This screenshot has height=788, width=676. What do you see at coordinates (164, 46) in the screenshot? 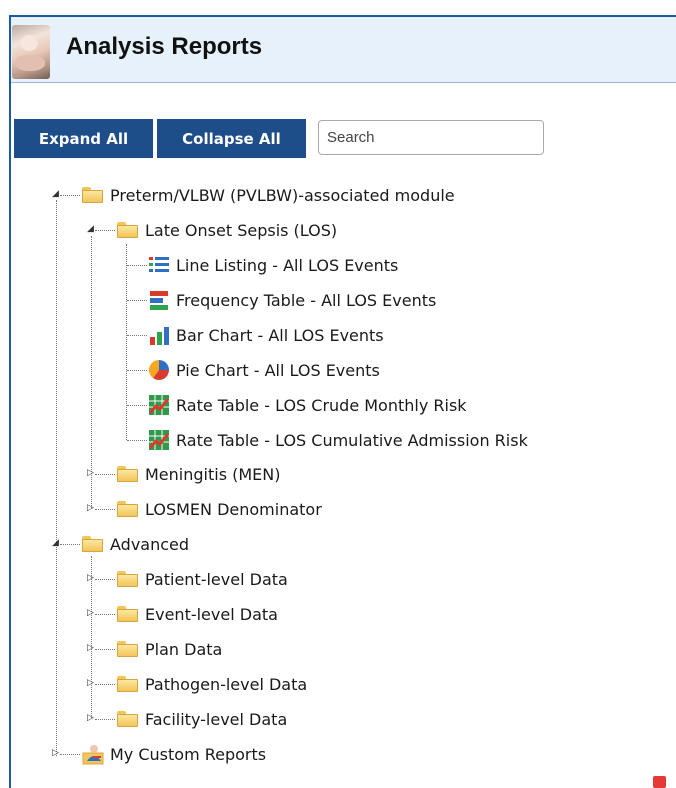
I see `page-title: Analysis Reports` at bounding box center [164, 46].